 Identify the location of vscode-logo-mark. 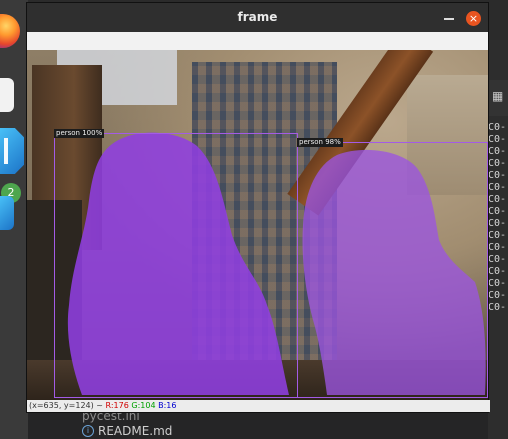
(10, 151).